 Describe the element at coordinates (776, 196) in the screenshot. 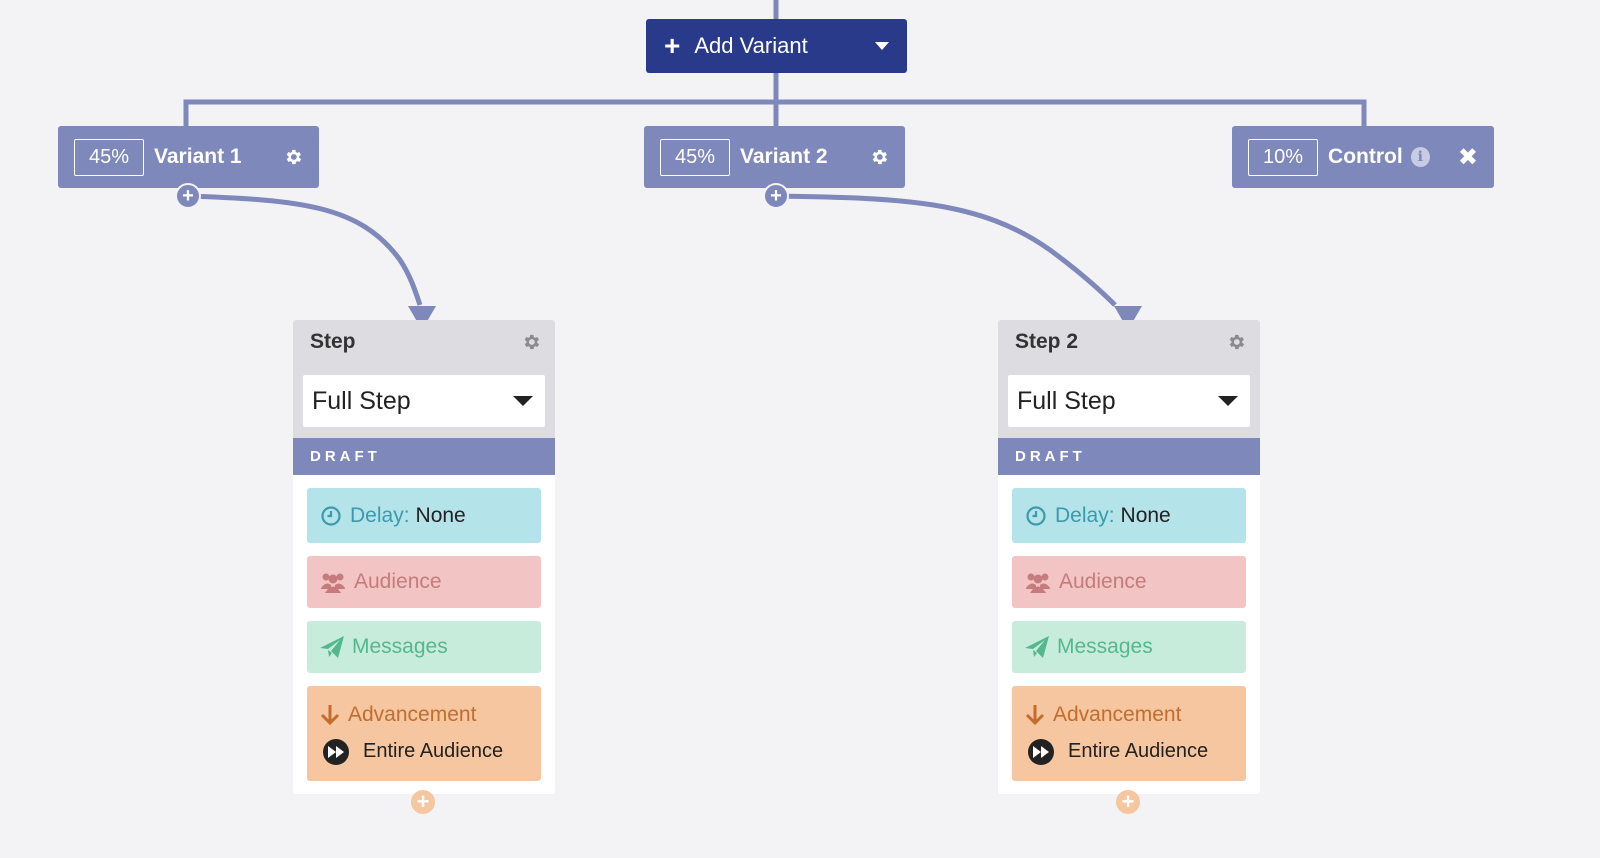

I see `add-branch-button-2: +` at that location.